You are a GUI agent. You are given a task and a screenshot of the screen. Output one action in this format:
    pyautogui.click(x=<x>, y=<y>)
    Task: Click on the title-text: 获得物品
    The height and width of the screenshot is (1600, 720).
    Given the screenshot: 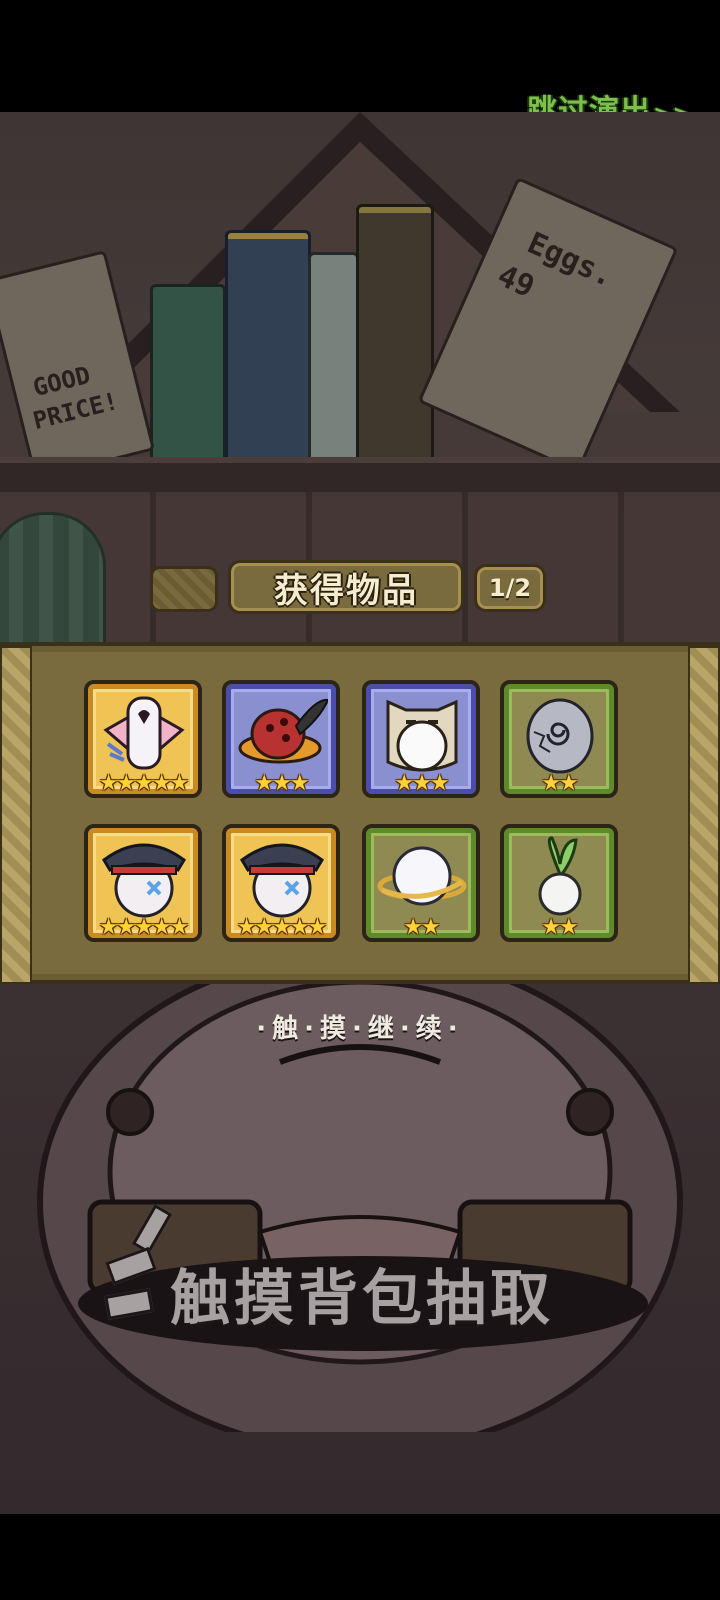 What is the action you would take?
    pyautogui.click(x=346, y=590)
    